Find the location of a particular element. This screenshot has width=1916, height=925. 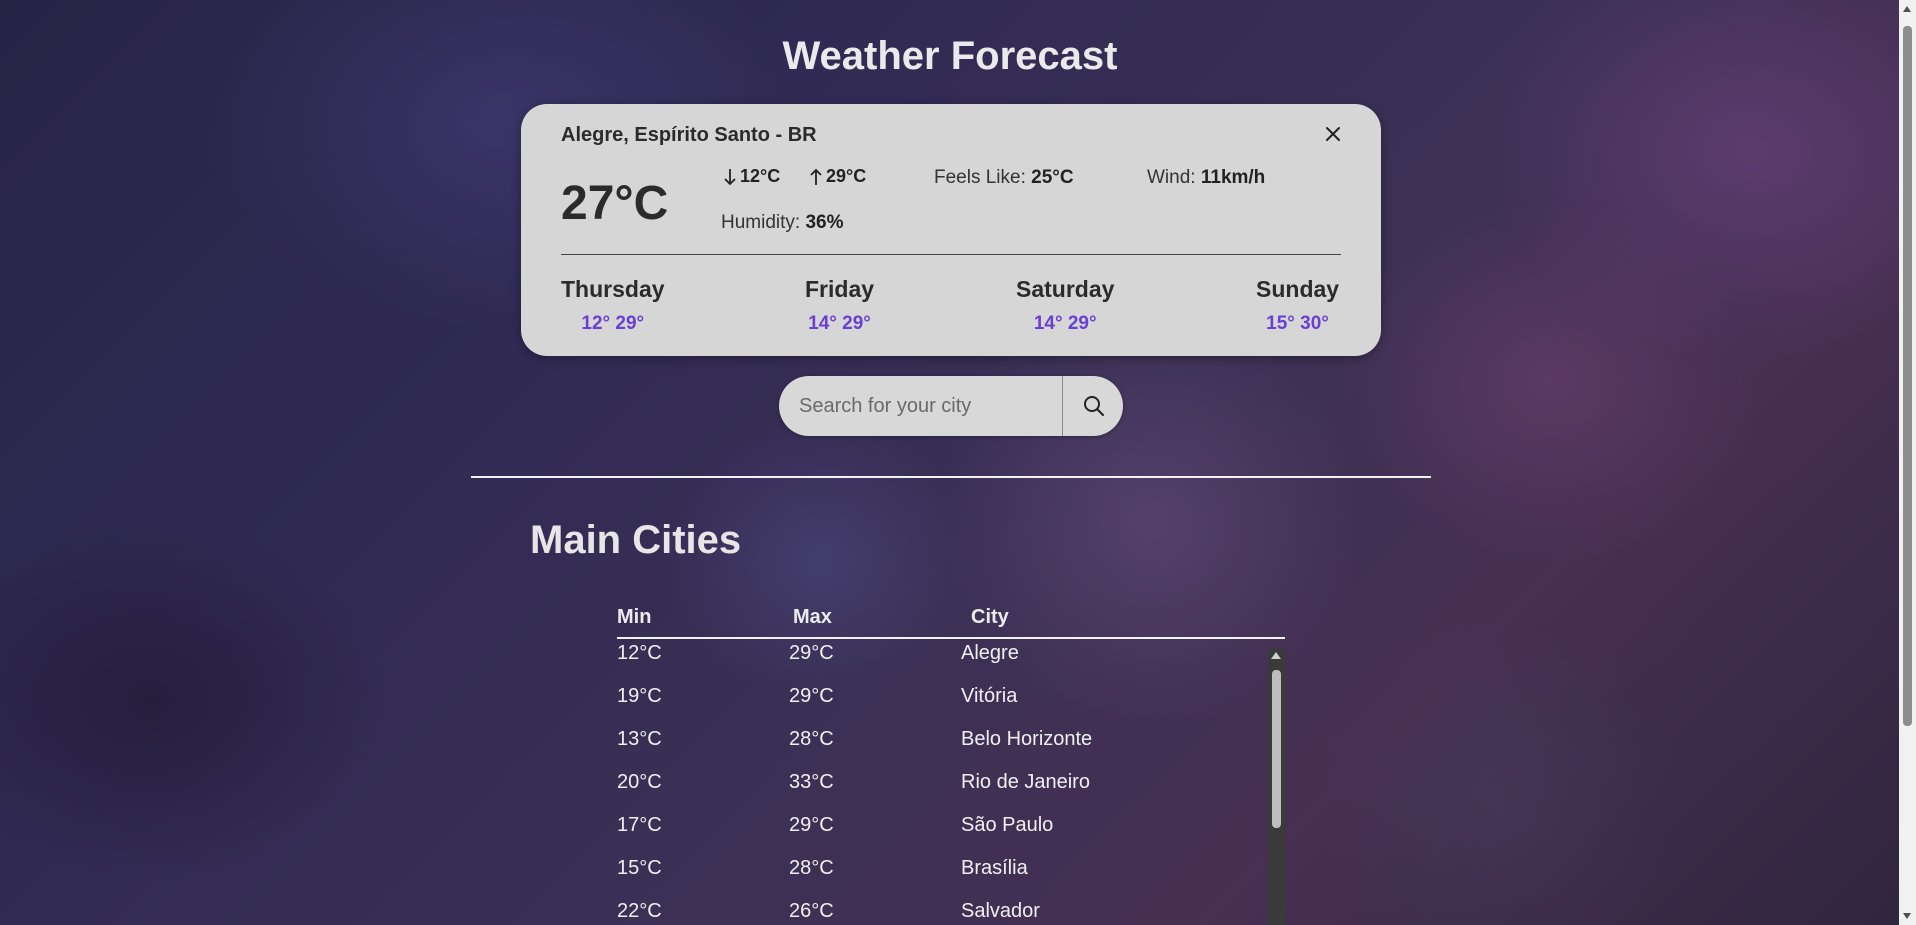

row-city: Belo Horizonte is located at coordinates (1027, 739).